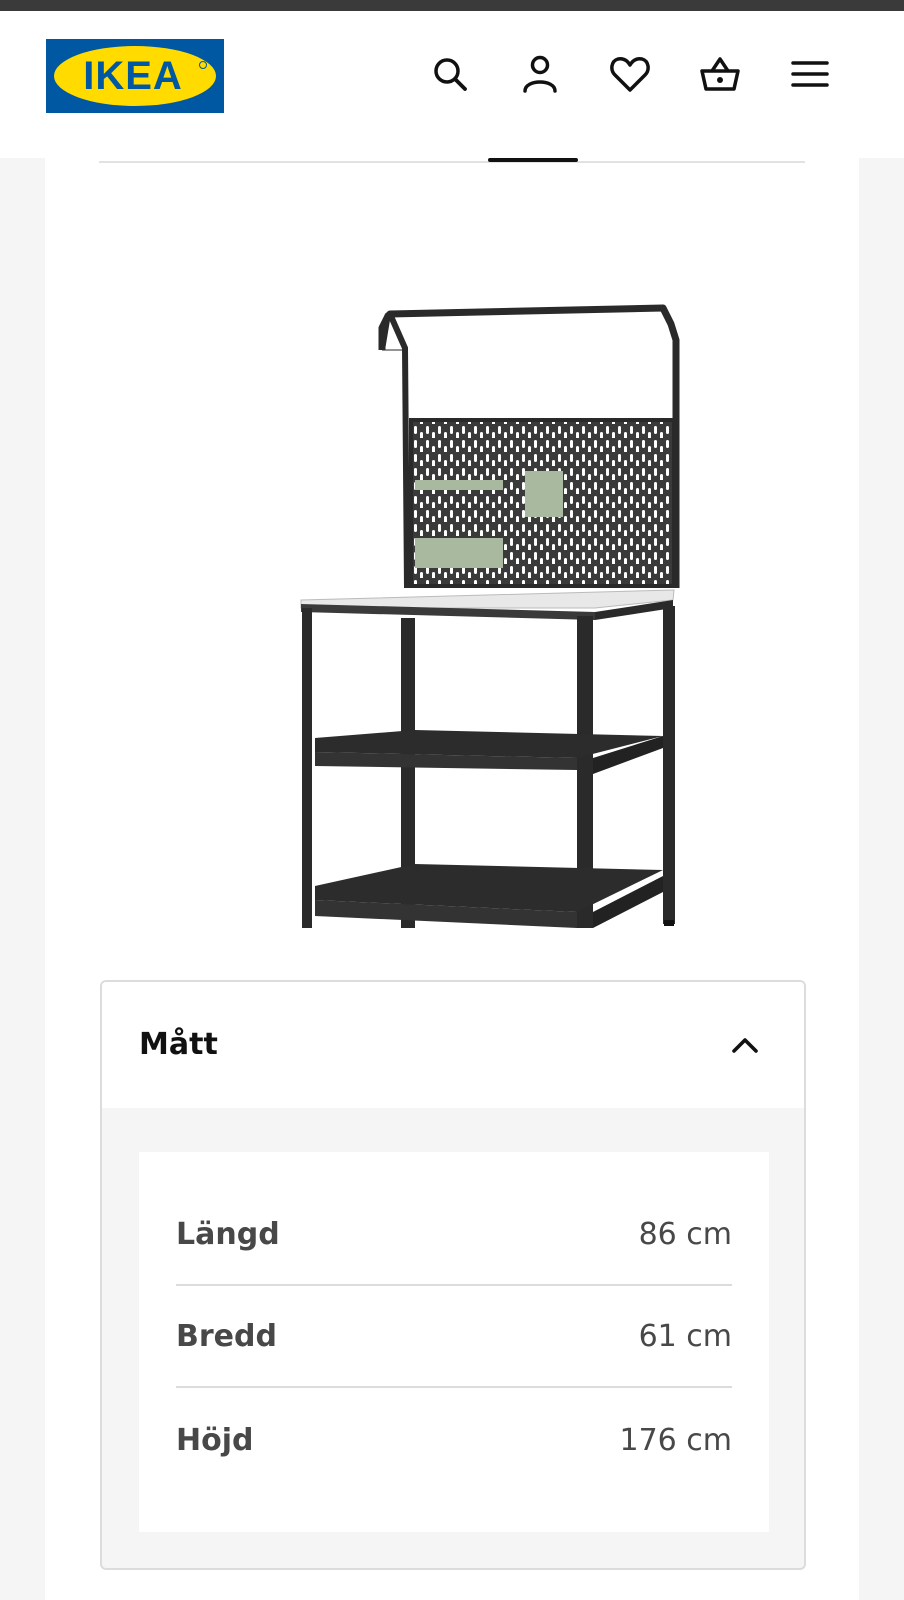 The height and width of the screenshot is (1600, 904). What do you see at coordinates (533, 160) in the screenshot?
I see `active-tab-indicator` at bounding box center [533, 160].